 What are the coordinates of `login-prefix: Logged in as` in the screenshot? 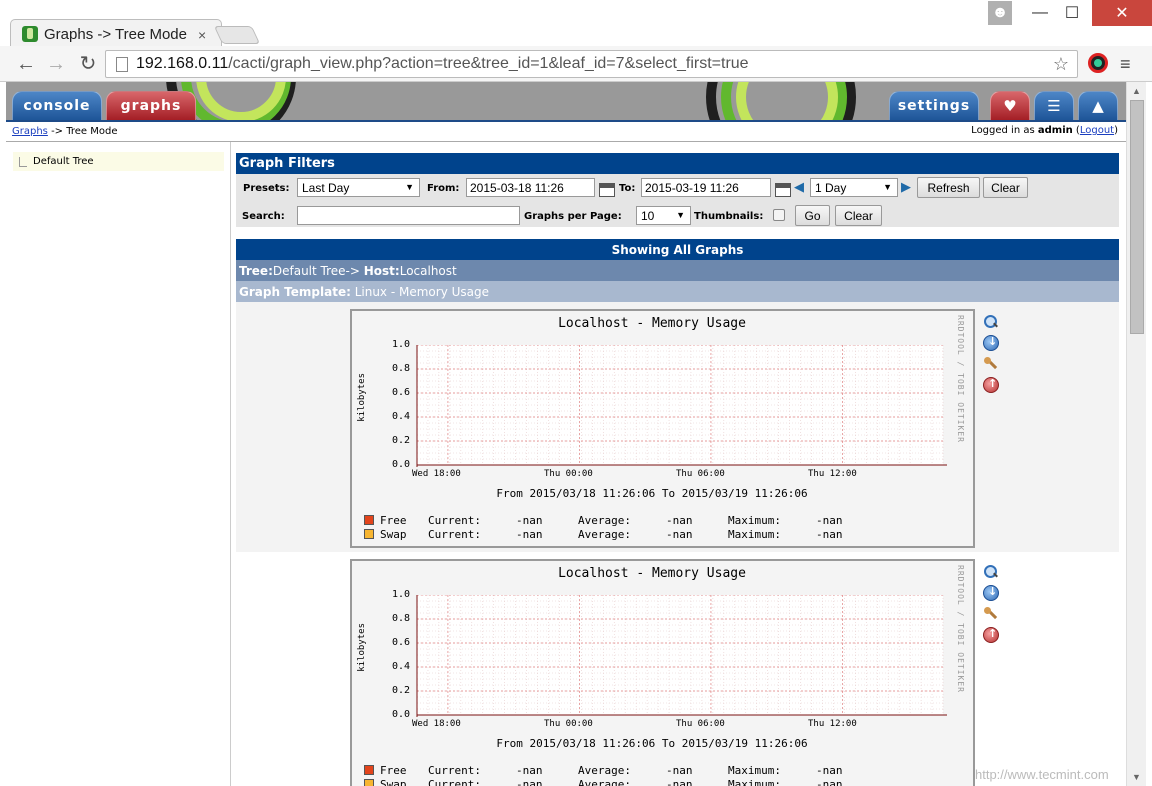 It's located at (1004, 130).